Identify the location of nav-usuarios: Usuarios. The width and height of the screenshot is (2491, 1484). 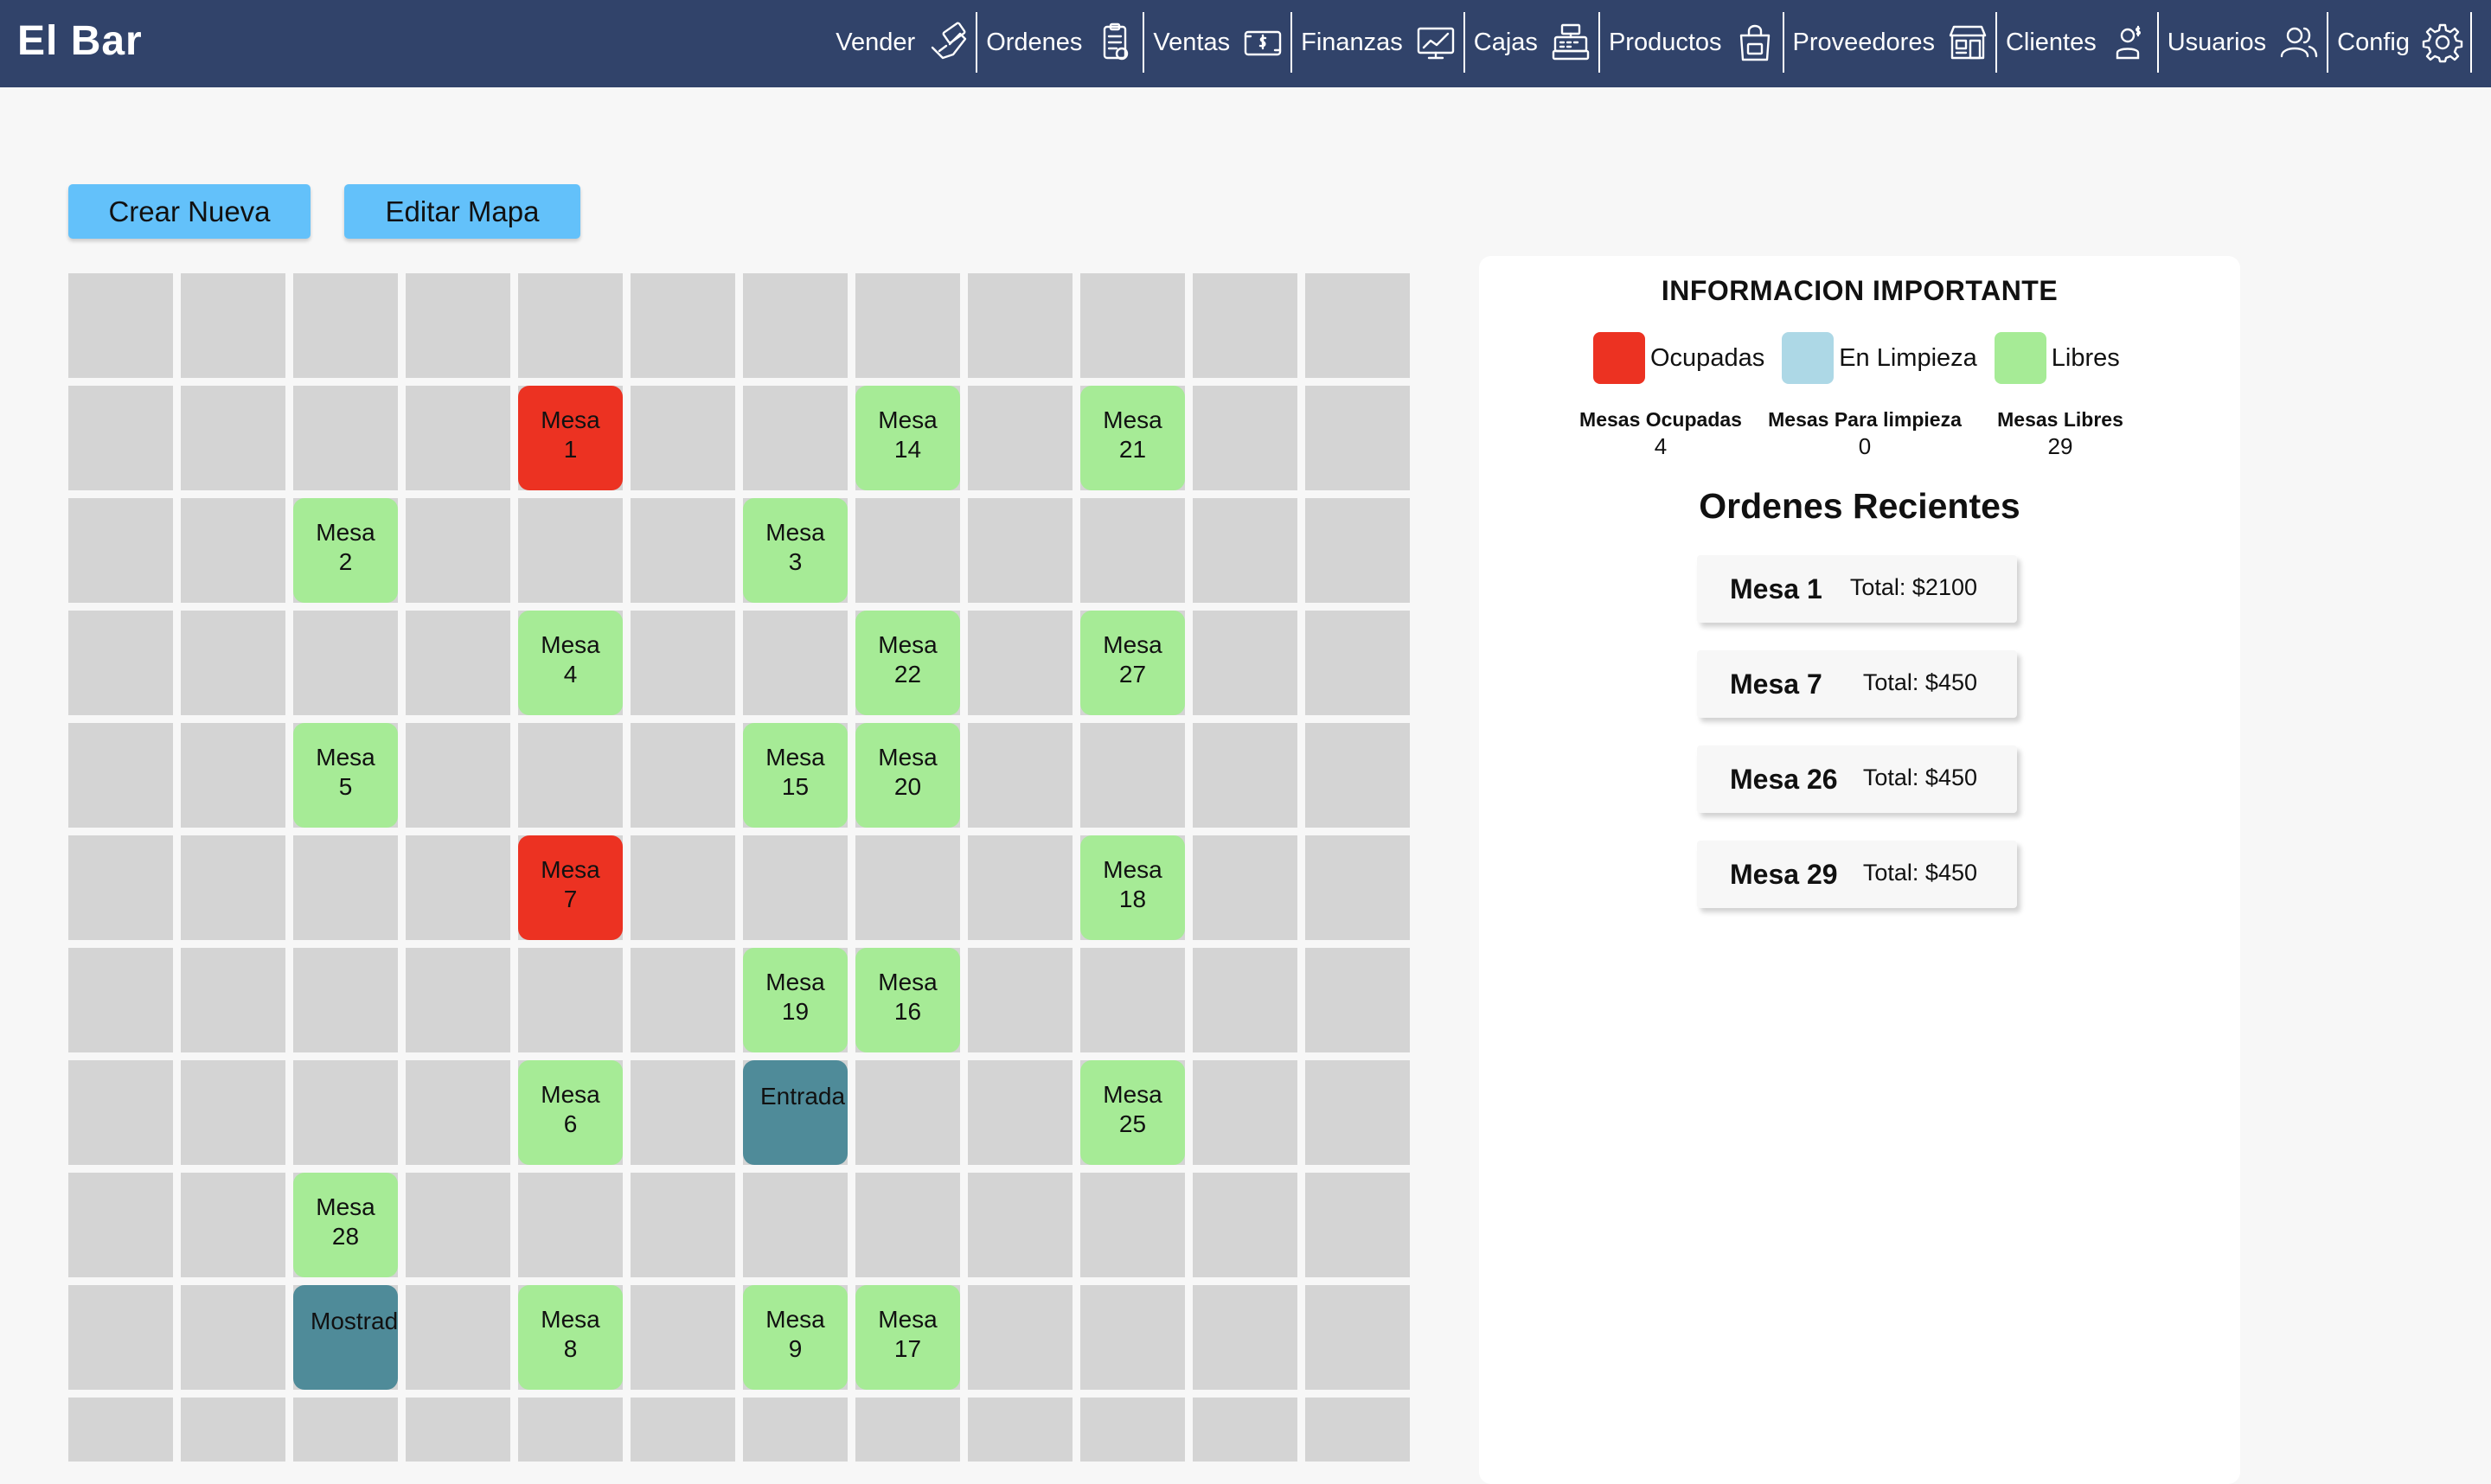
(2244, 42).